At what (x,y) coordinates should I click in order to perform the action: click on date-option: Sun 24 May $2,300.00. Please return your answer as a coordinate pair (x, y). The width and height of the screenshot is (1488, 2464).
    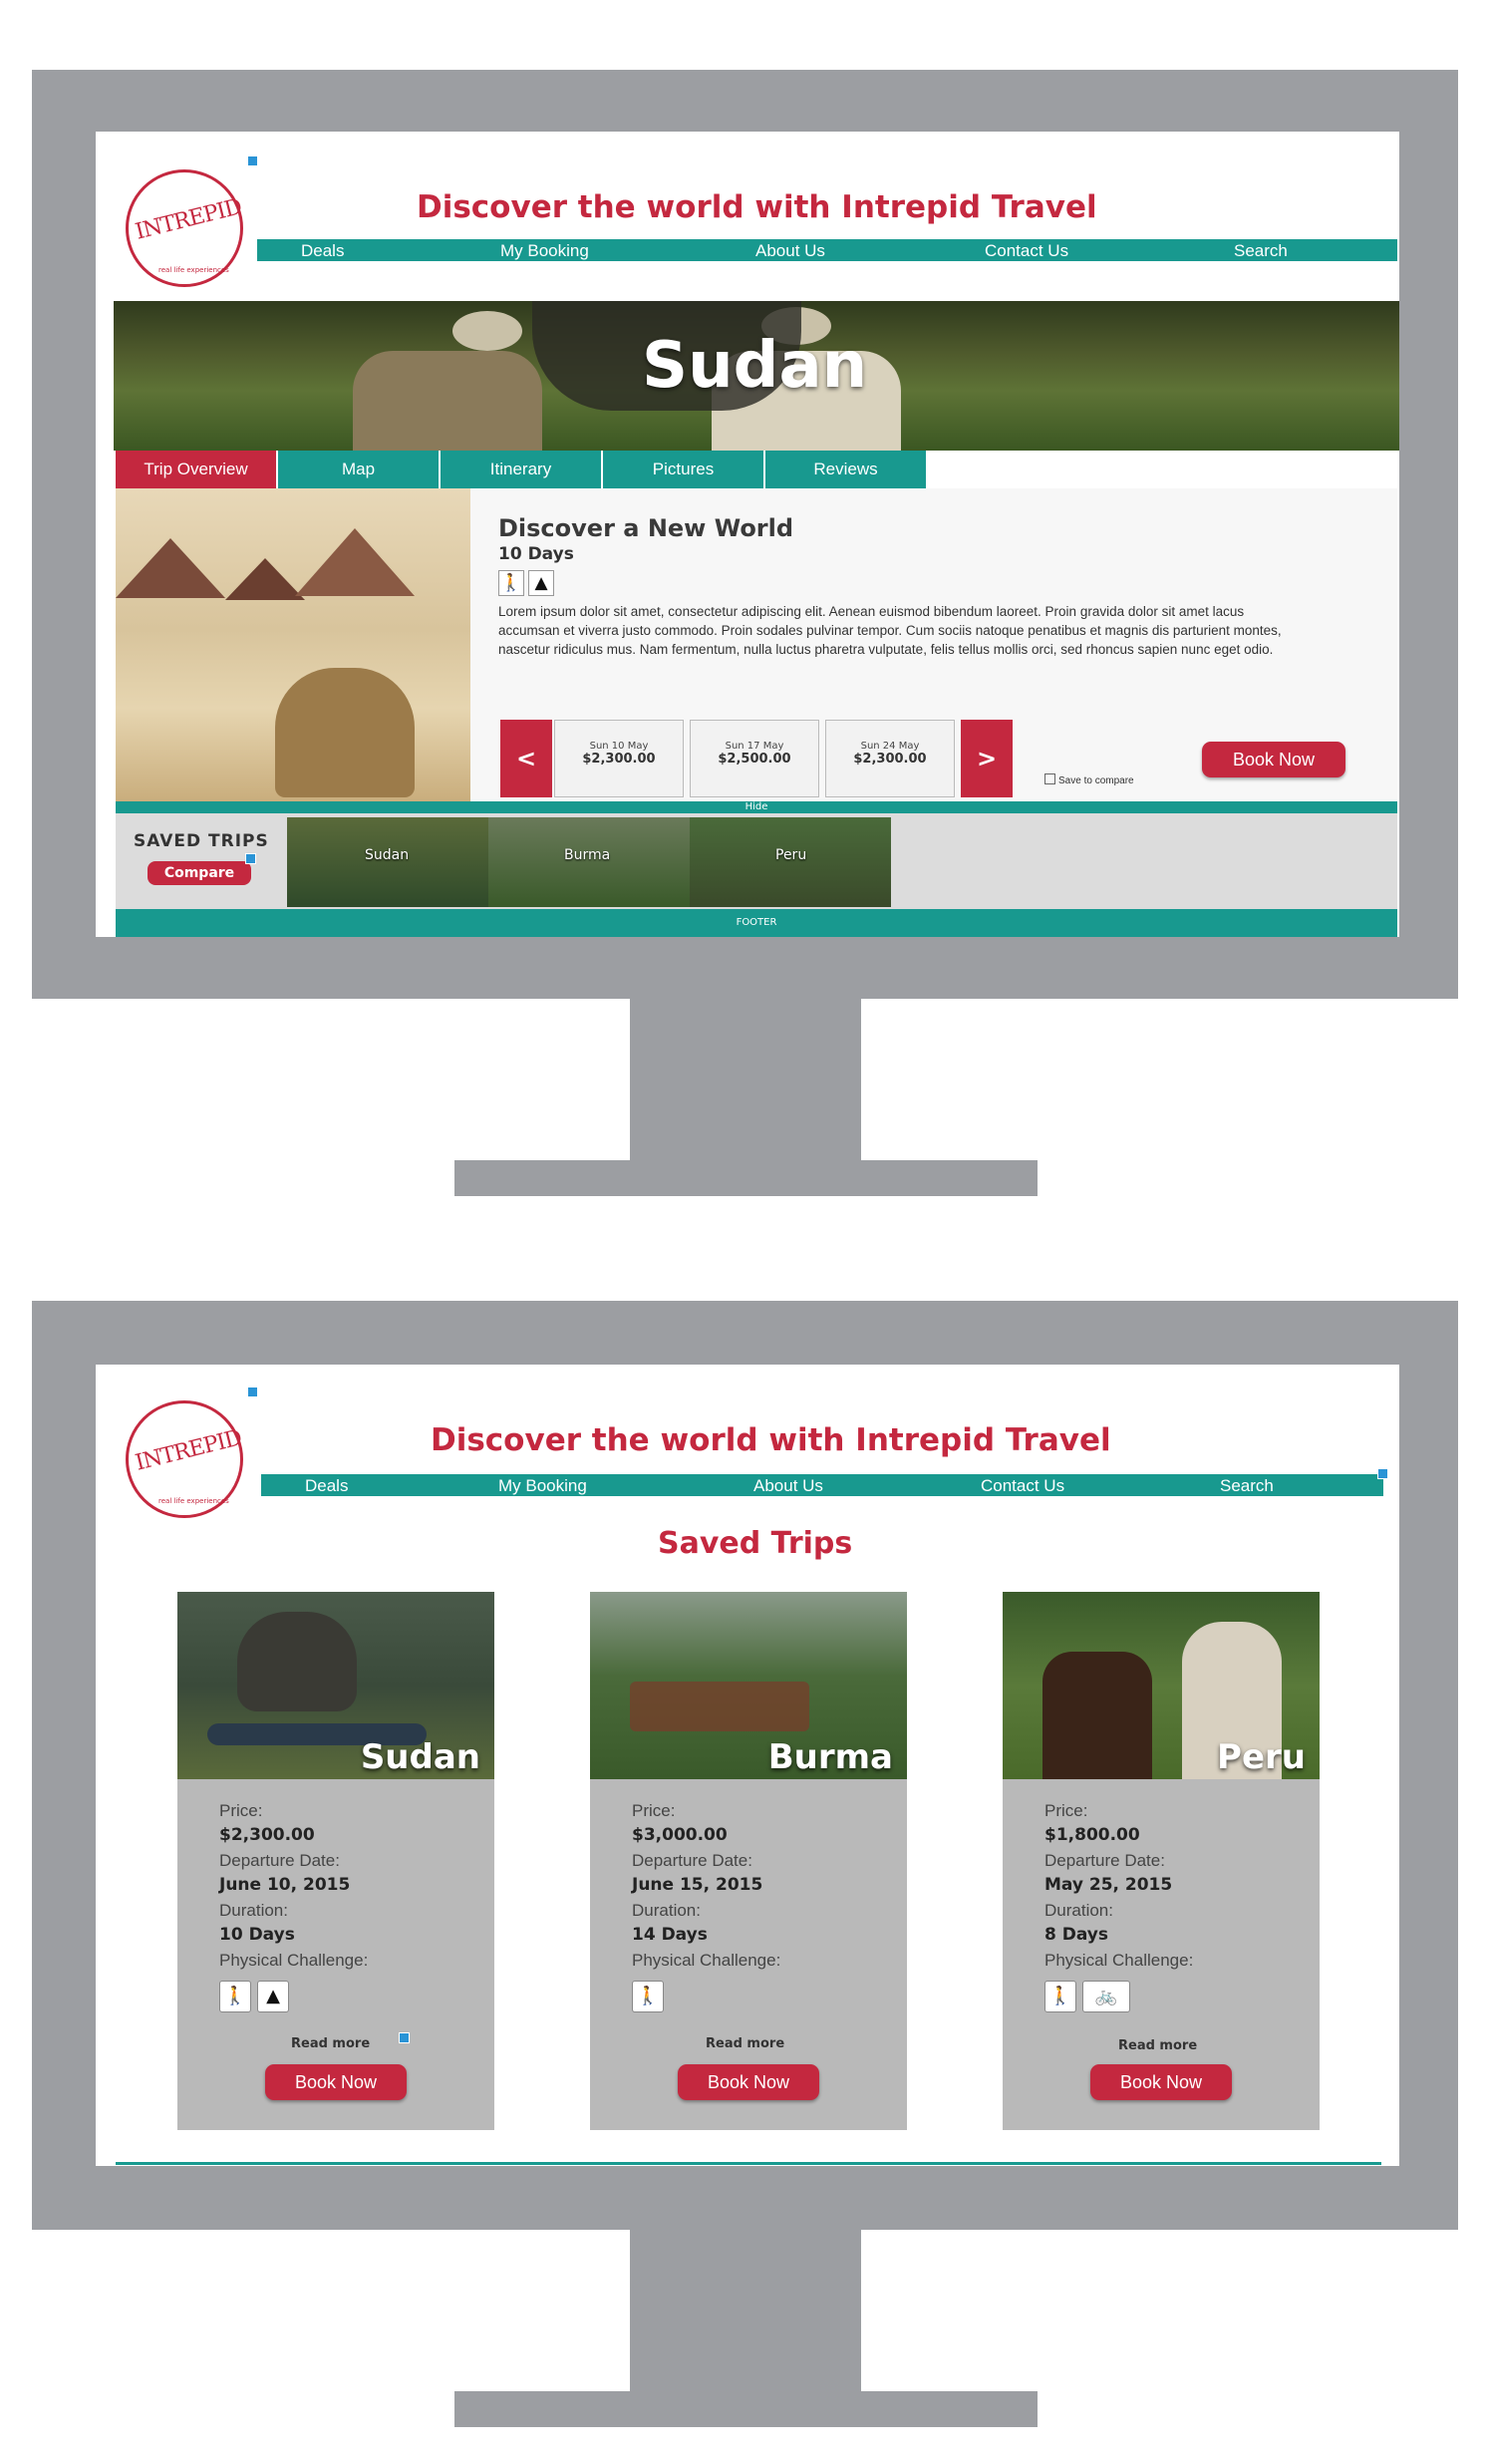
    Looking at the image, I should click on (890, 758).